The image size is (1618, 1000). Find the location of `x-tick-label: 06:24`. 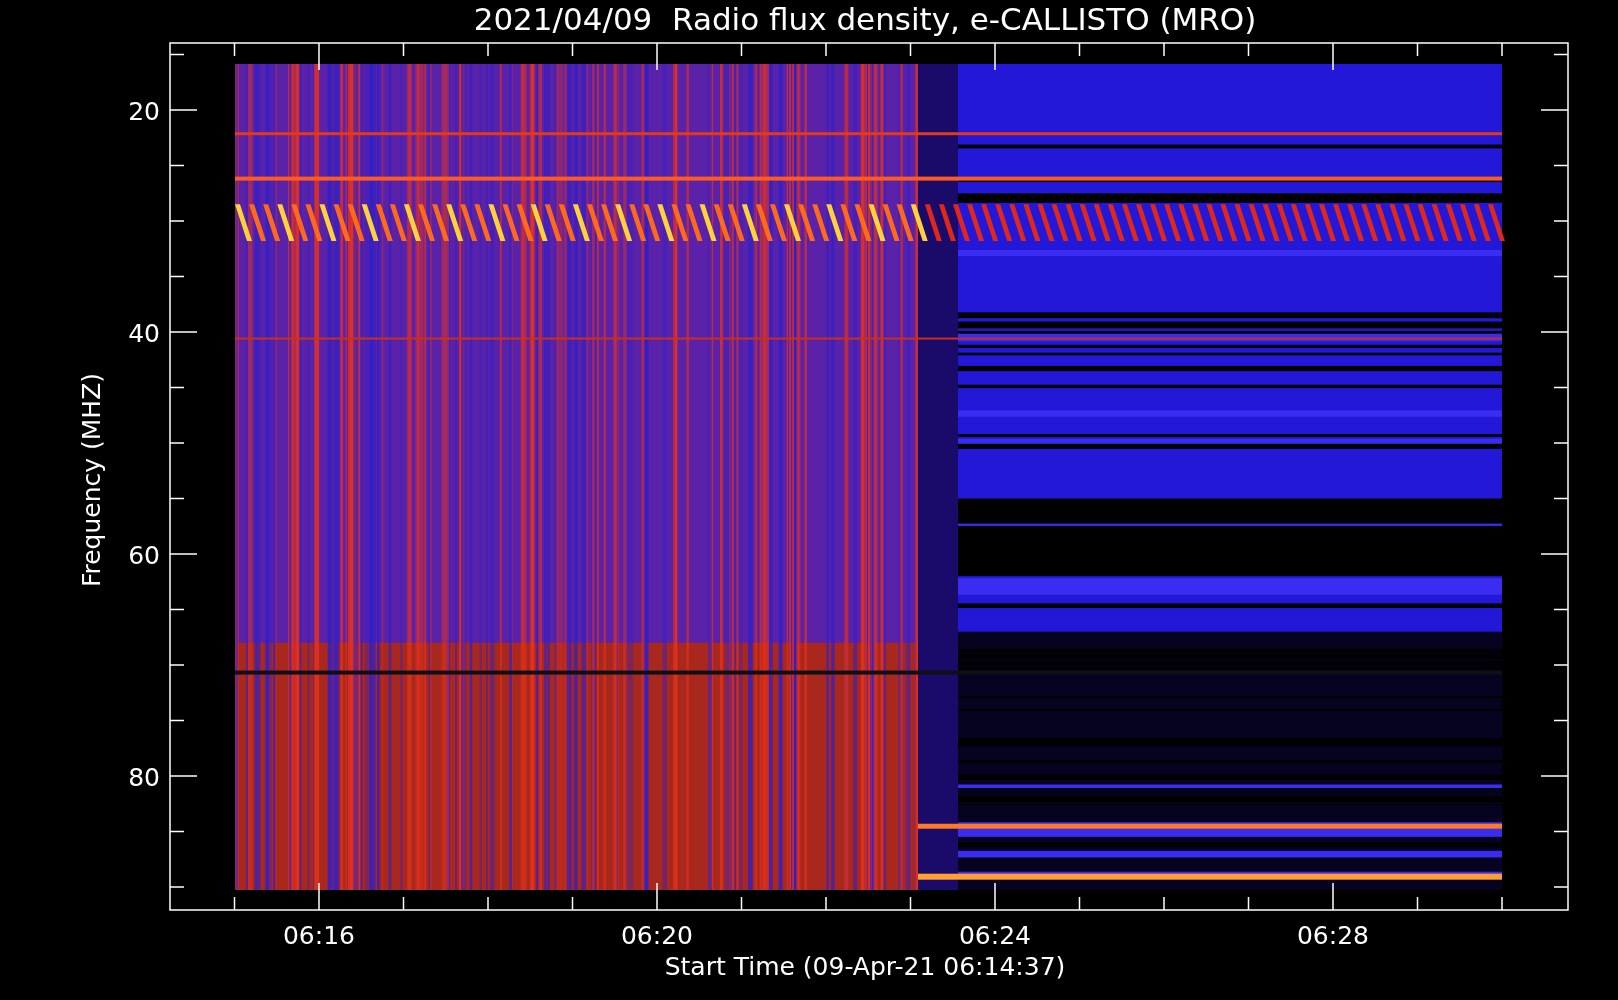

x-tick-label: 06:24 is located at coordinates (995, 935).